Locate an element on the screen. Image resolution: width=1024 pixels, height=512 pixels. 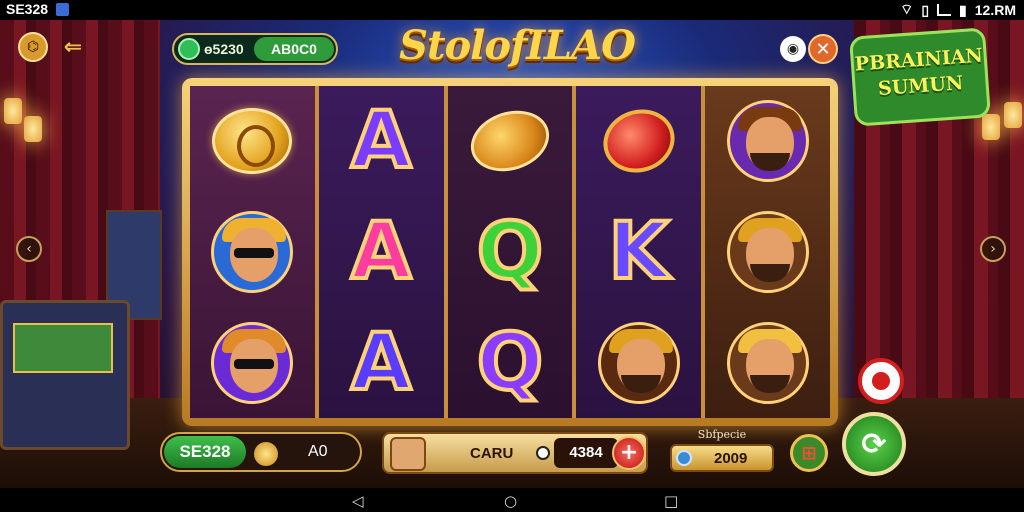
gold-coin-icon is located at coordinates (266, 454).